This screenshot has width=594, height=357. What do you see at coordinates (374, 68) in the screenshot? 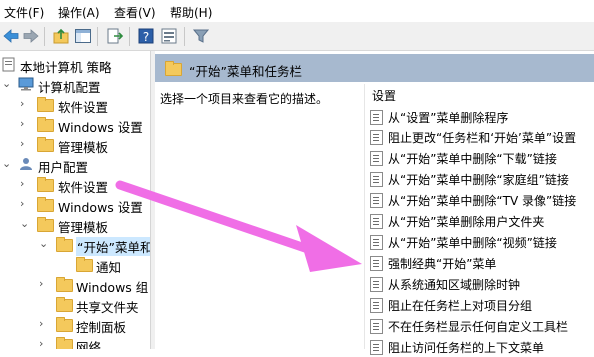
I see `pane-header: “开始”菜单和任务栏` at bounding box center [374, 68].